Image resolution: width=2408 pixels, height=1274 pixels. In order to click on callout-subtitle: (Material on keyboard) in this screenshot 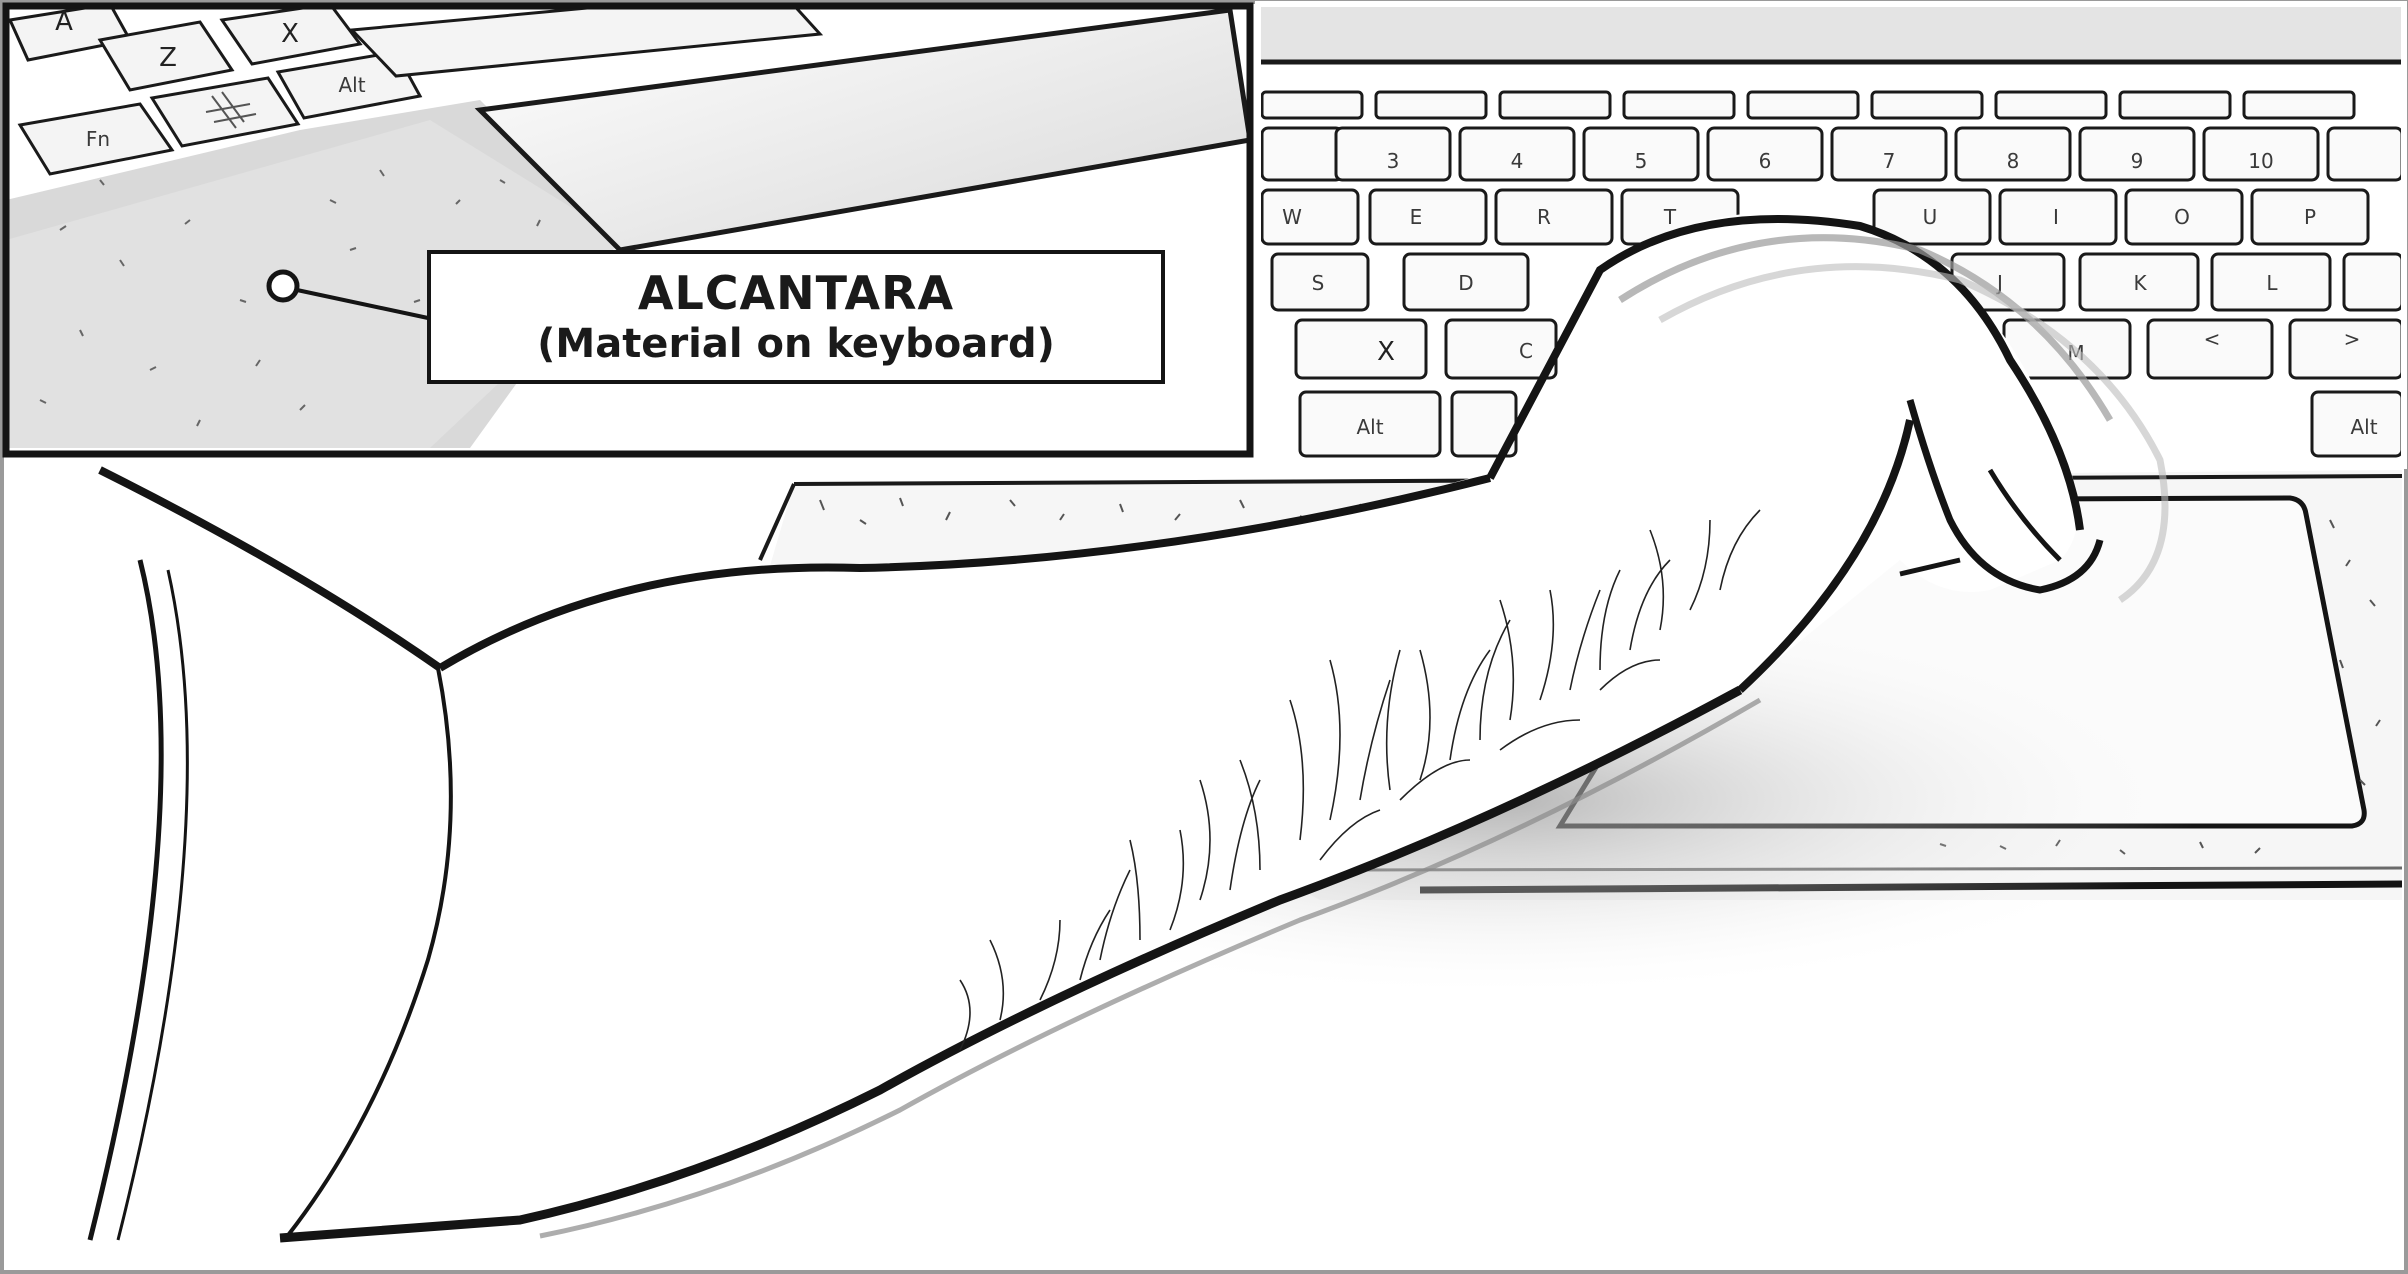, I will do `click(796, 344)`.